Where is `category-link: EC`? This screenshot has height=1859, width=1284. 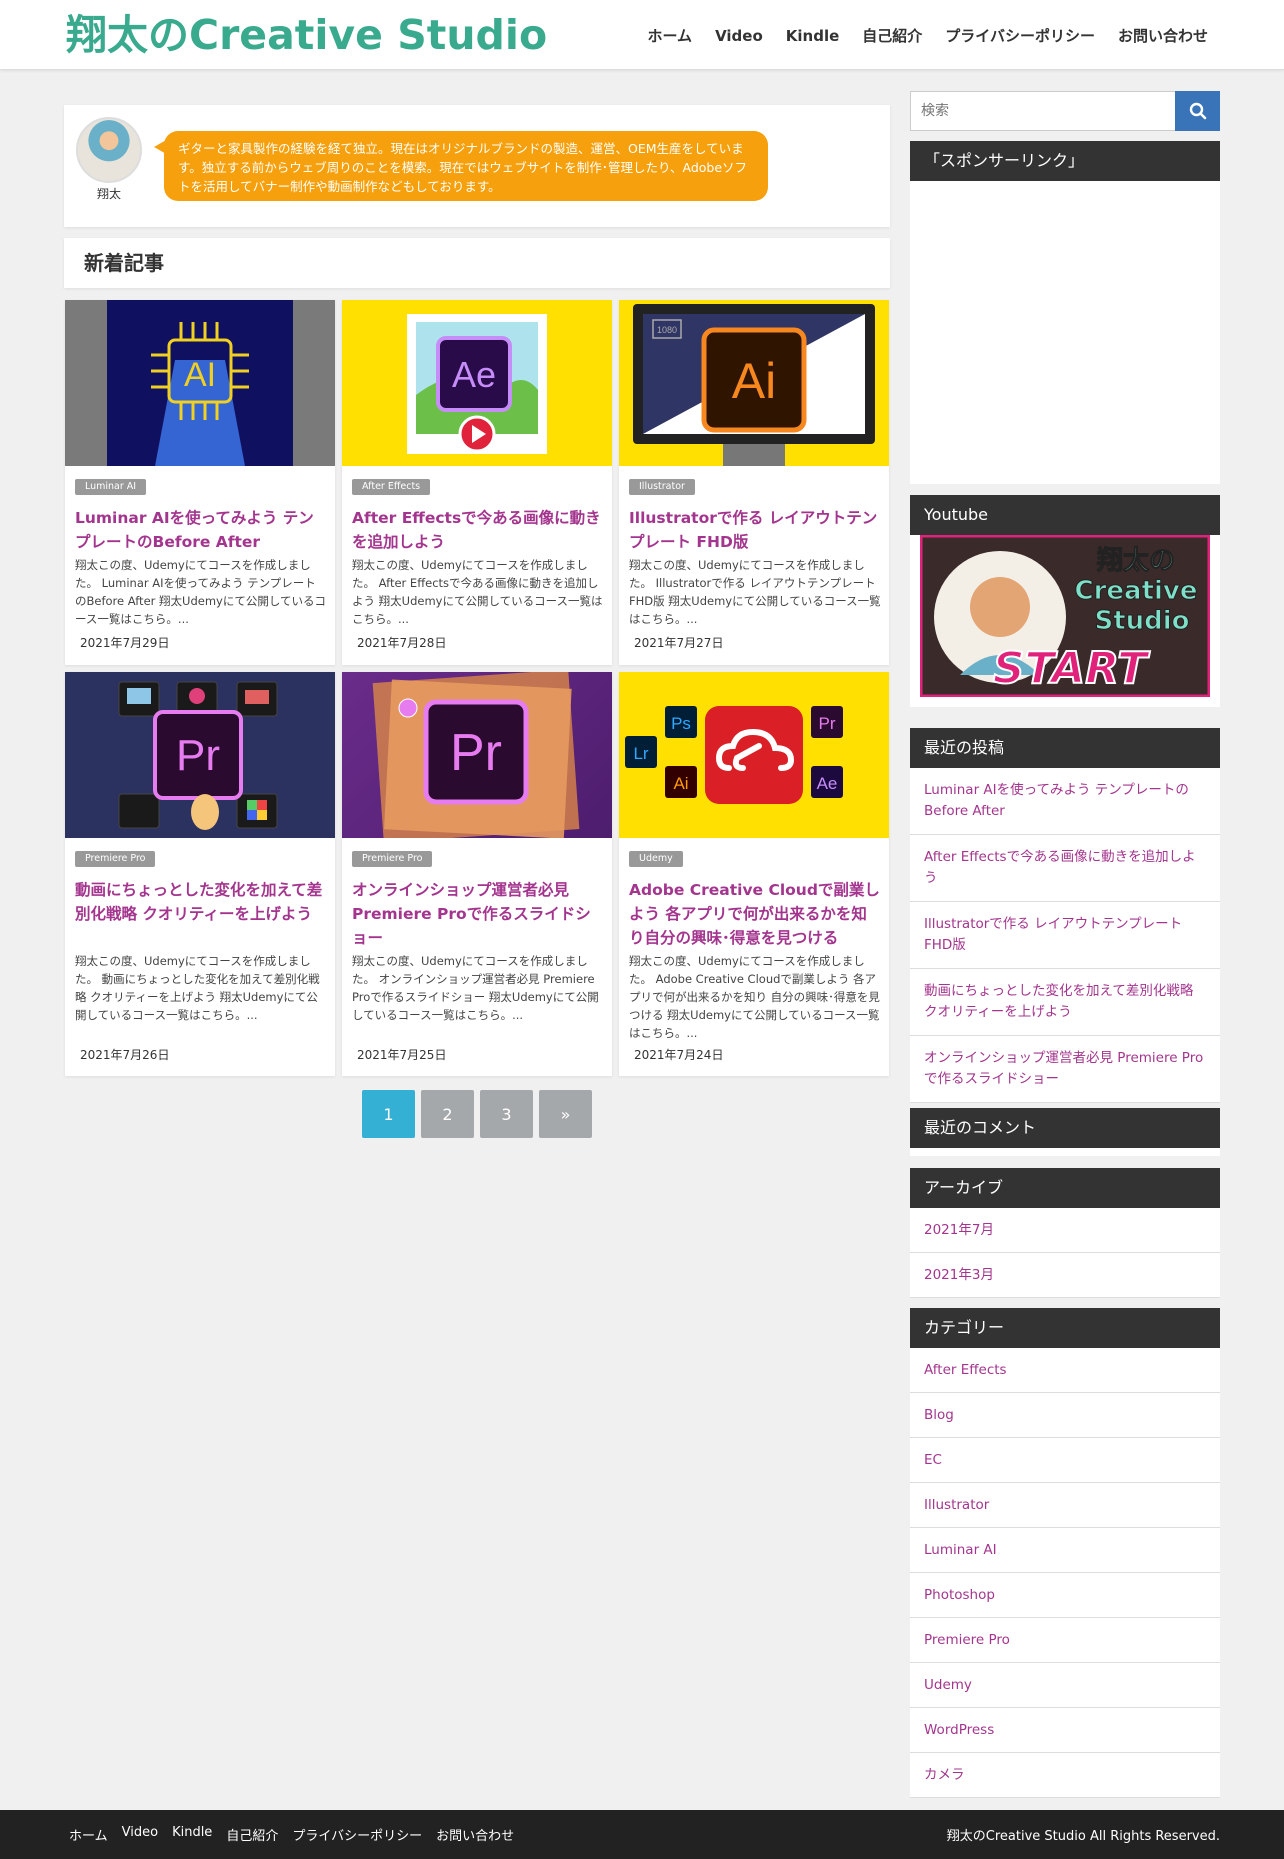
category-link: EC is located at coordinates (1065, 1460).